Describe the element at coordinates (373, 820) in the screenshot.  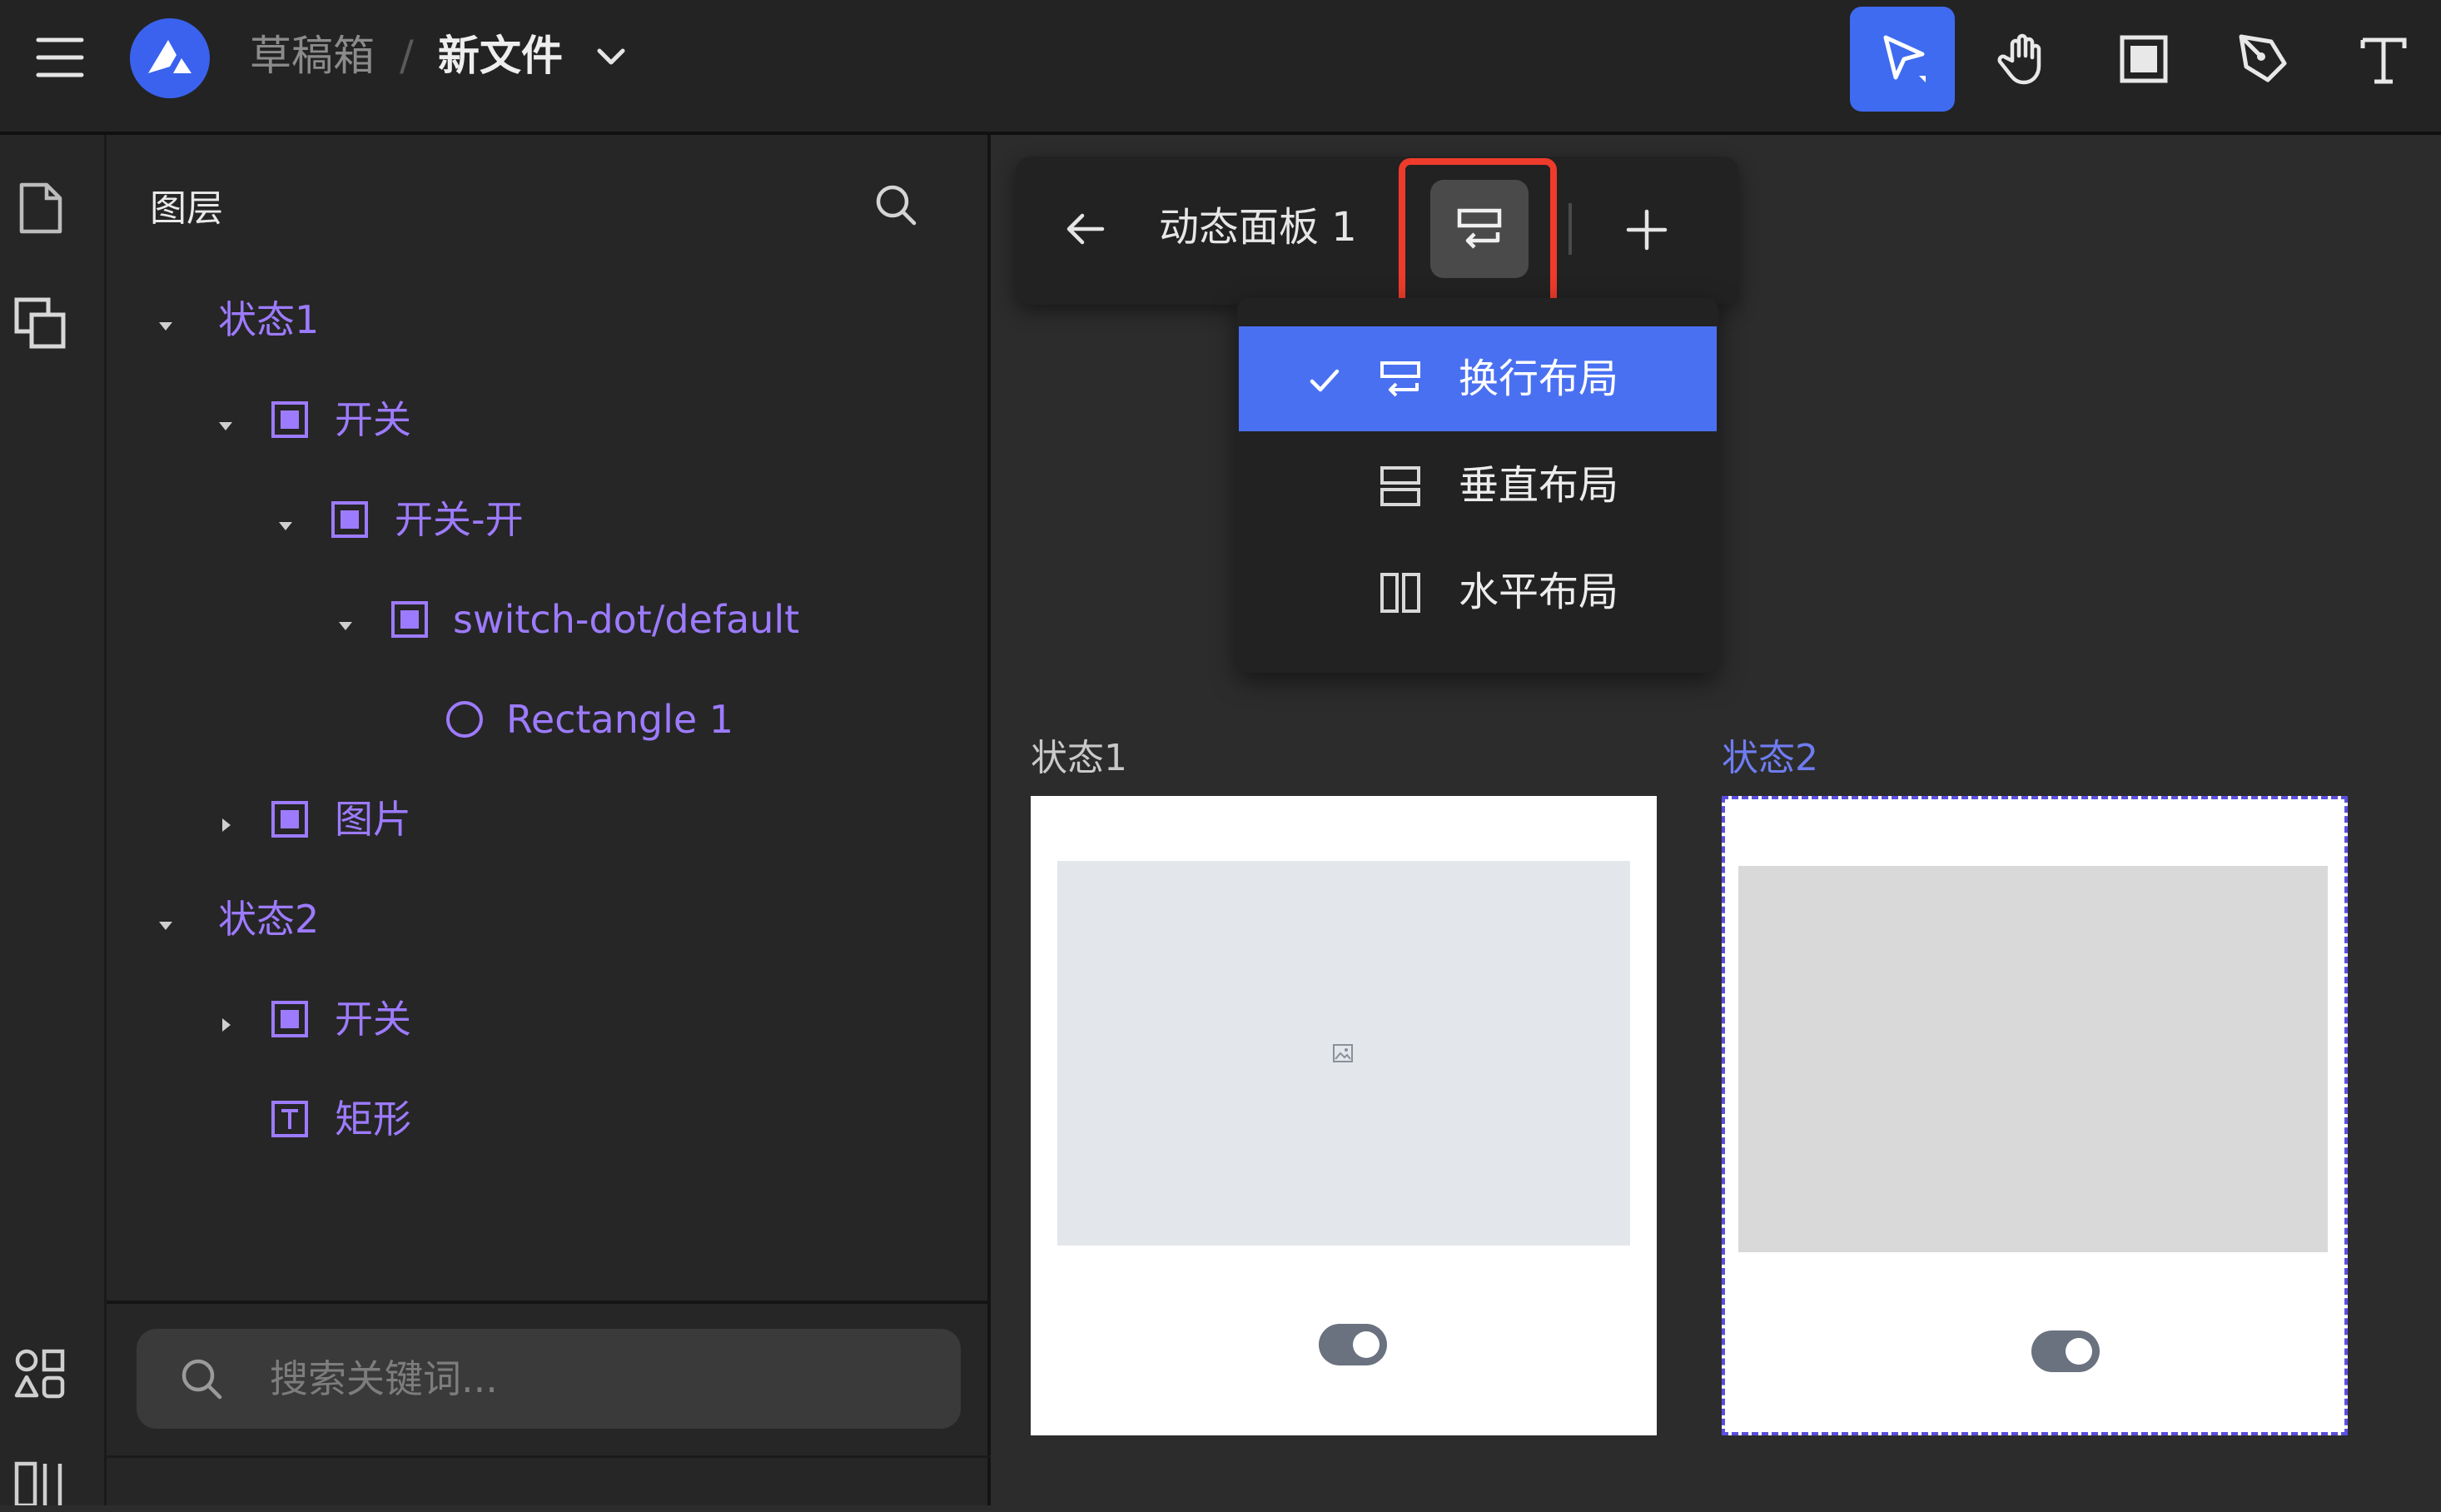
I see `layer-label: 图片` at that location.